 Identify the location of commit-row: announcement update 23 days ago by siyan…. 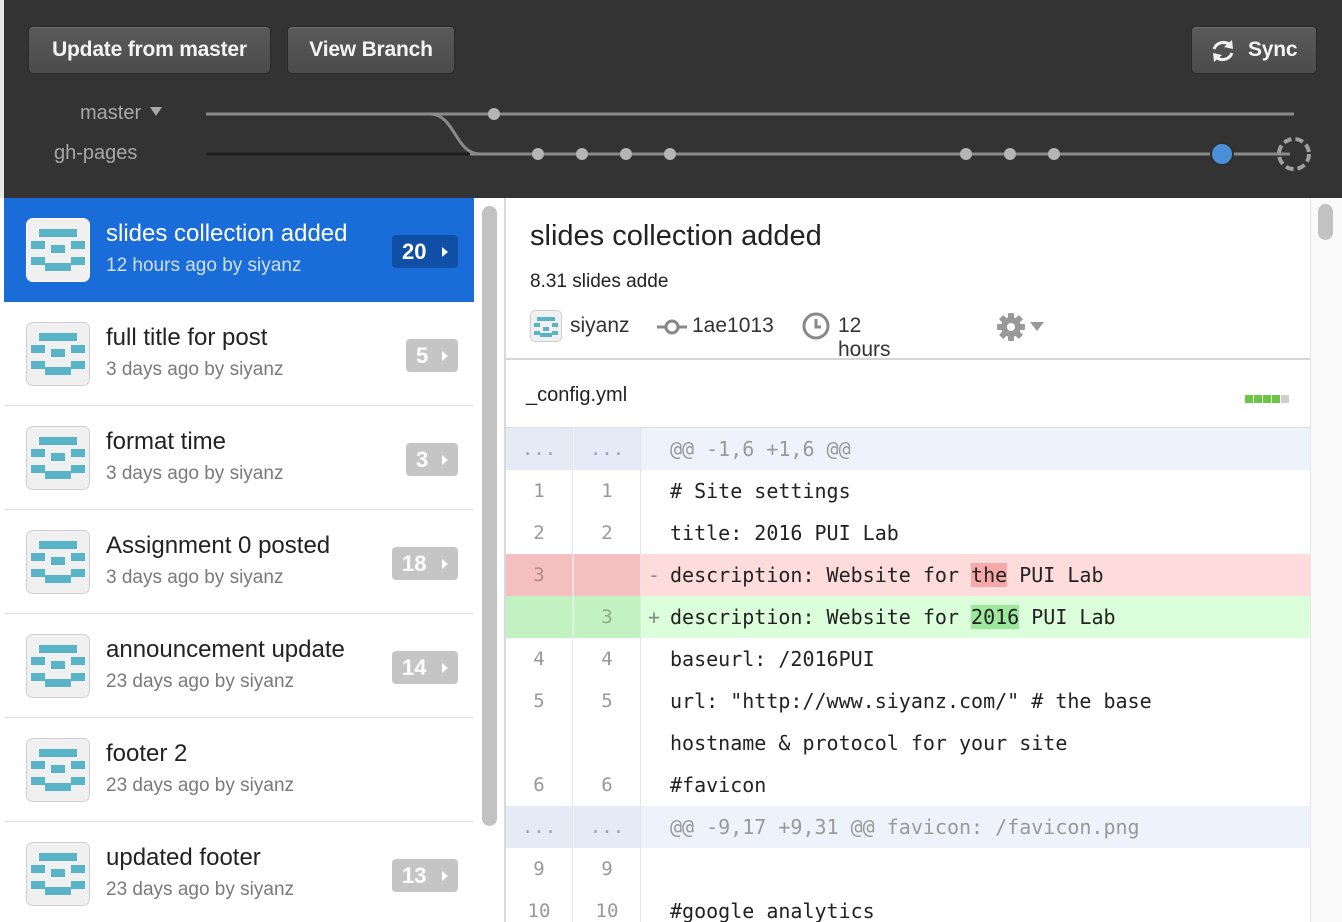
(239, 666).